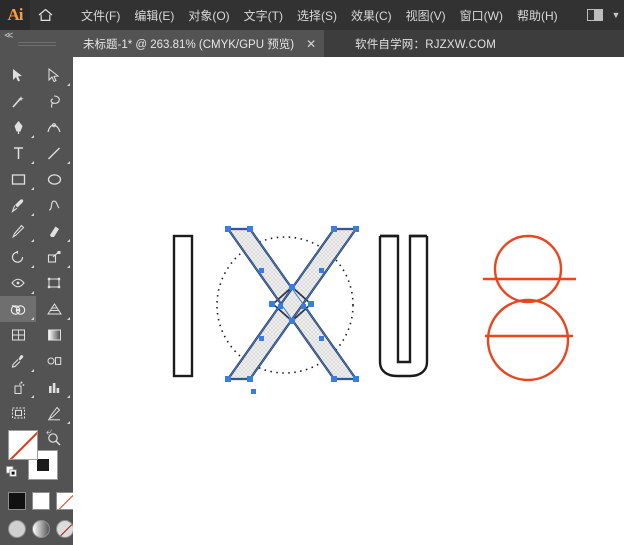 This screenshot has height=545, width=624. I want to click on shape-builder-tool, so click(18, 309).